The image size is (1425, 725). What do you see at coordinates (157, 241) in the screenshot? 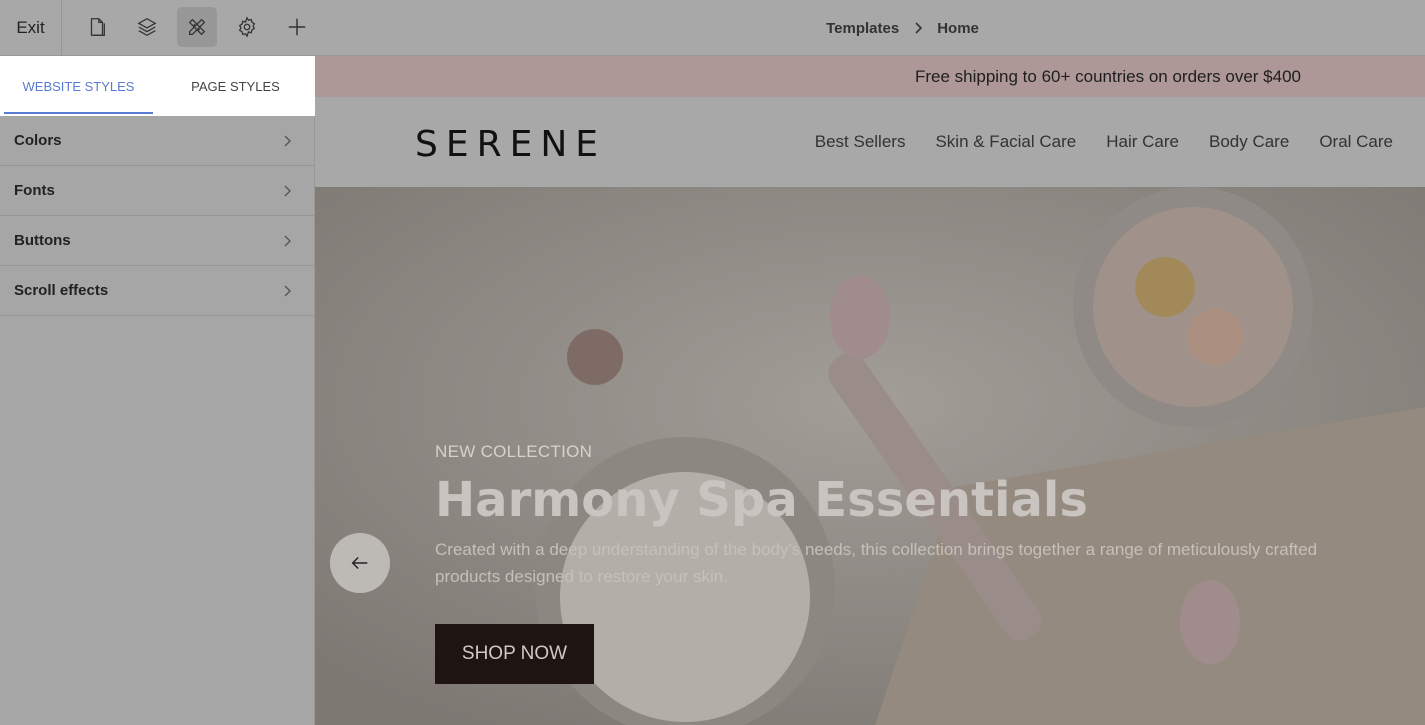
I see `menu-item-buttons: Buttons` at bounding box center [157, 241].